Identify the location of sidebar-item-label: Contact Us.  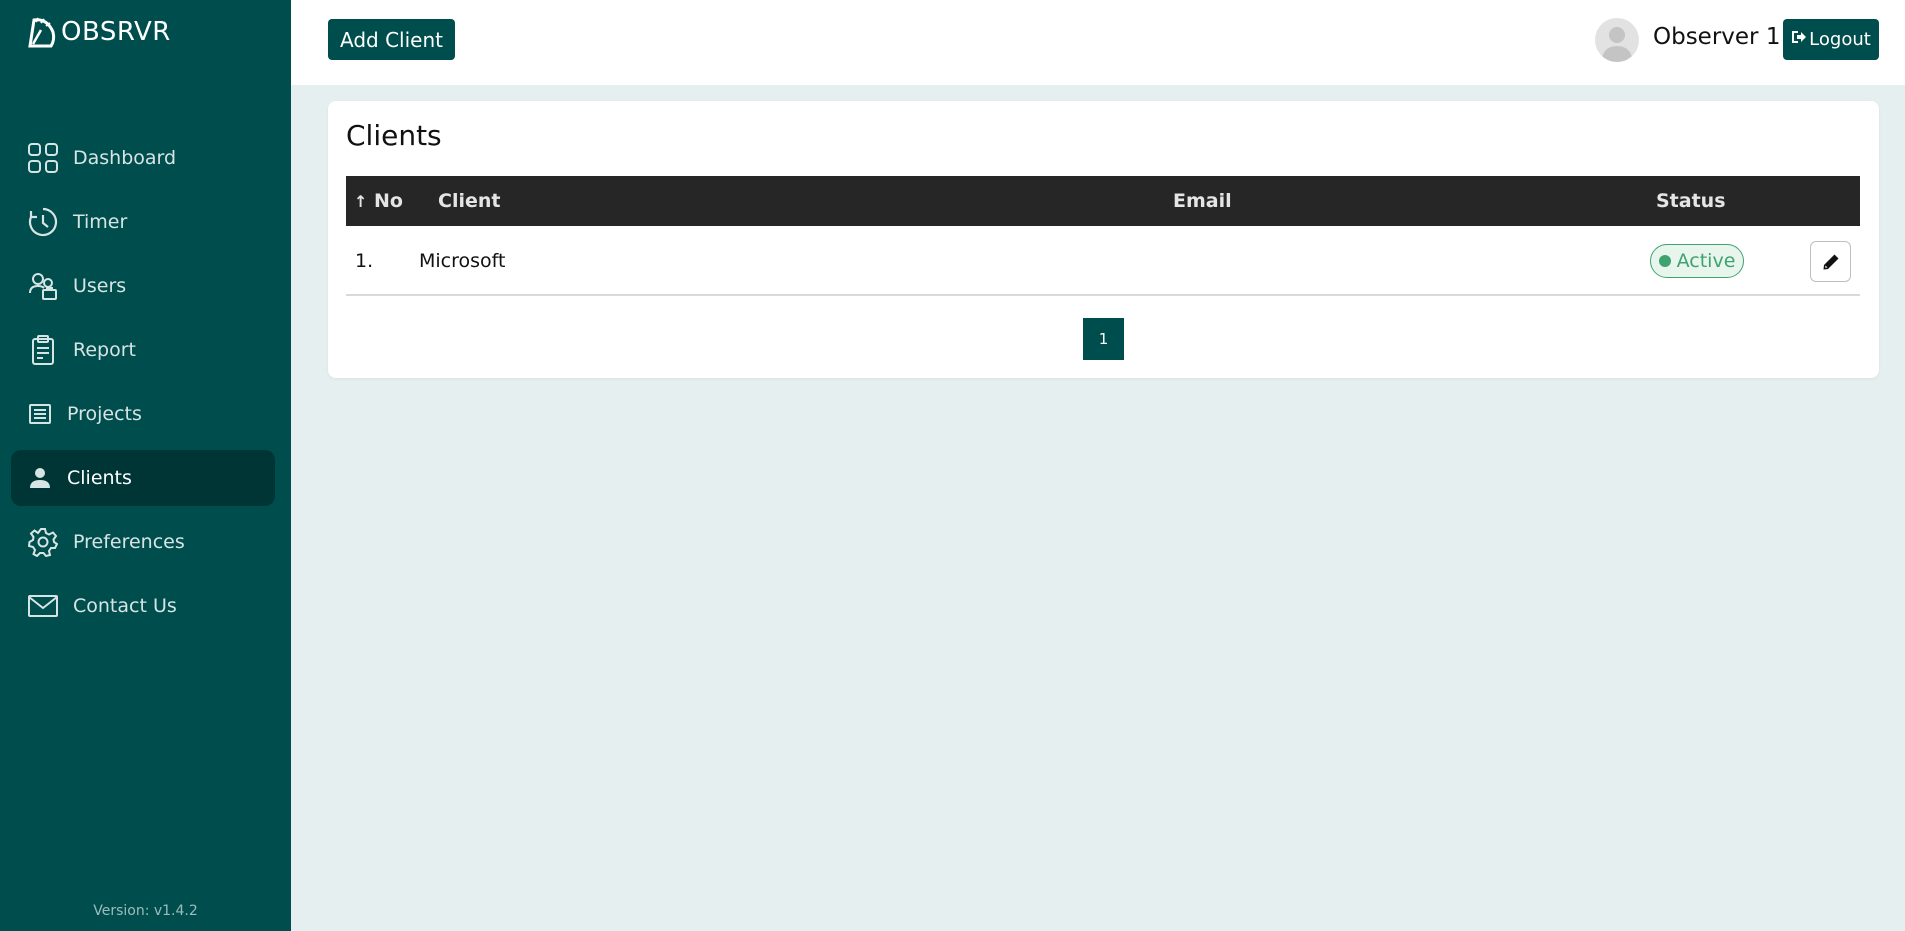
(125, 606).